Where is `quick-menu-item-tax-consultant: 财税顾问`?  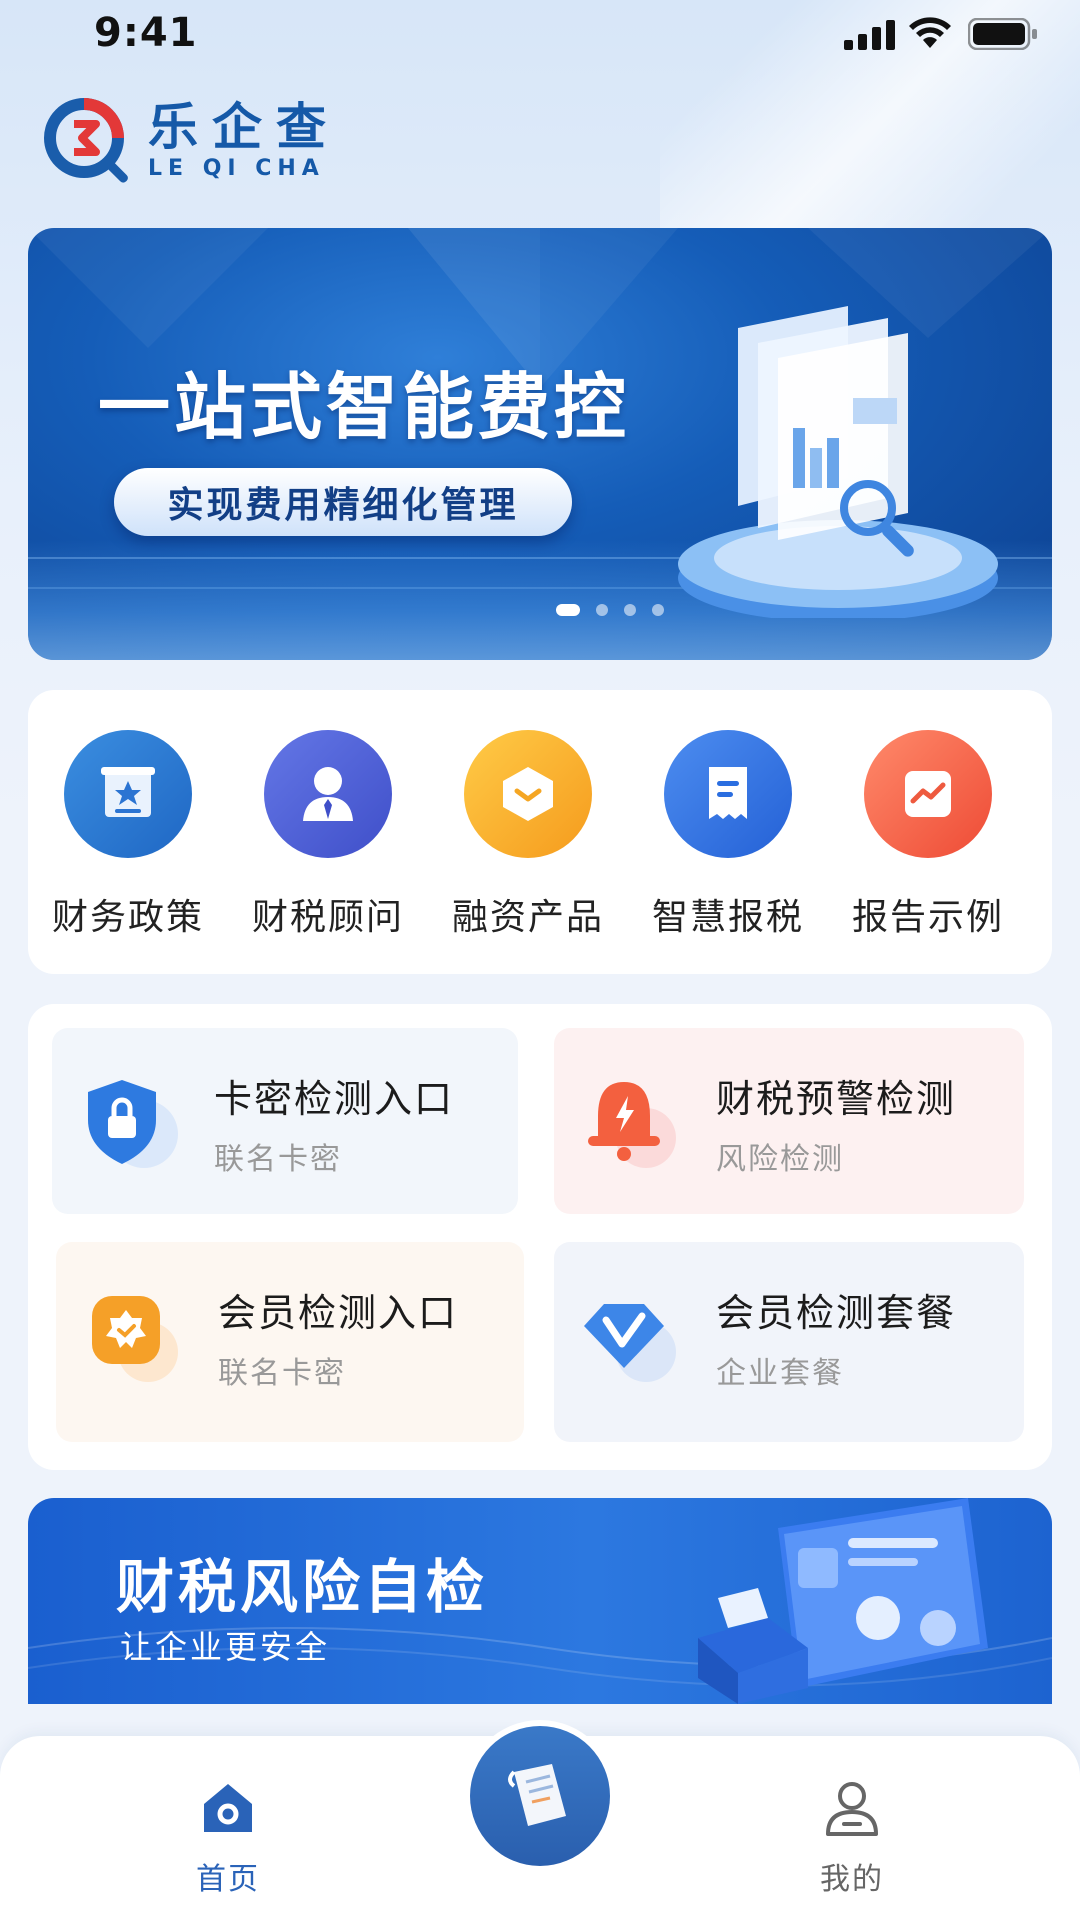
quick-menu-item-tax-consultant: 财税顾问 is located at coordinates (328, 835).